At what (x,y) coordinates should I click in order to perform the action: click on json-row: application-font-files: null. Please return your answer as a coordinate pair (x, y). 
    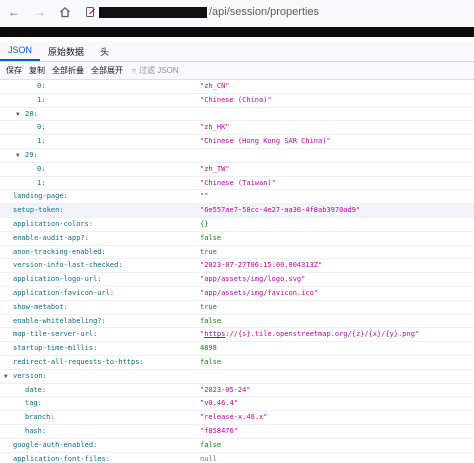
    Looking at the image, I should click on (237, 458).